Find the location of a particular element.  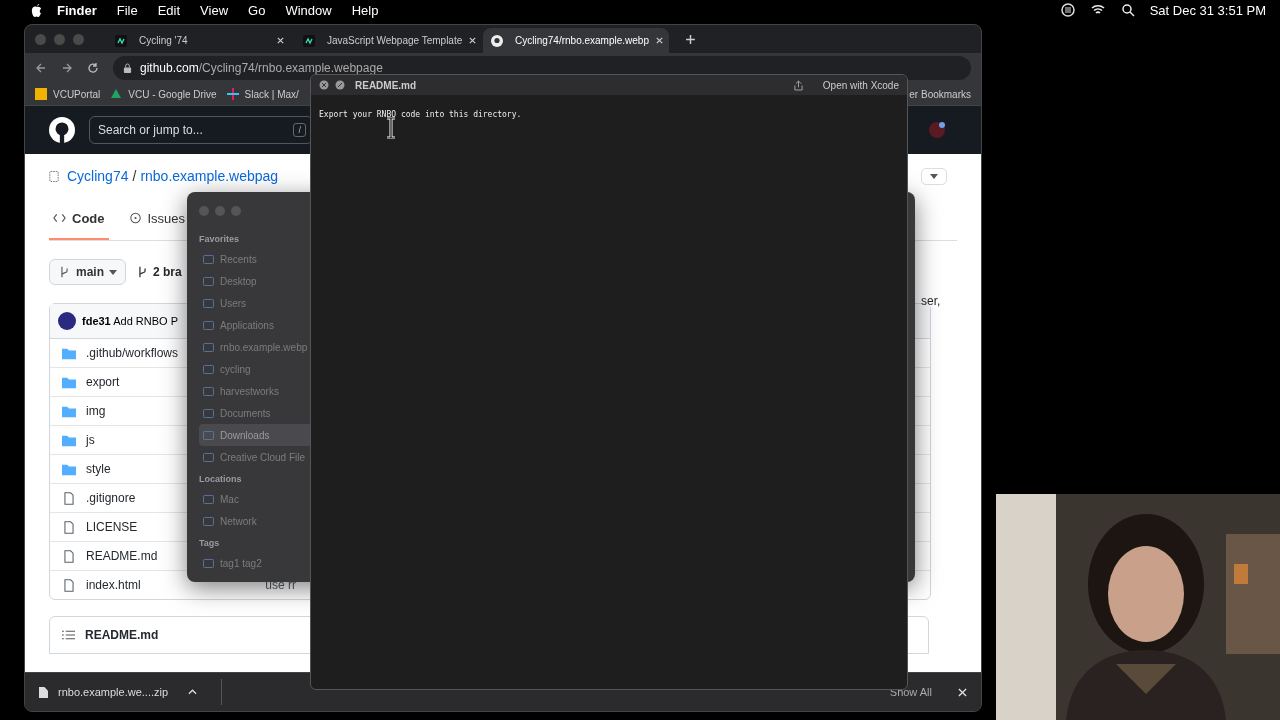

file-name-link: .github/workflows is located at coordinates (132, 353).